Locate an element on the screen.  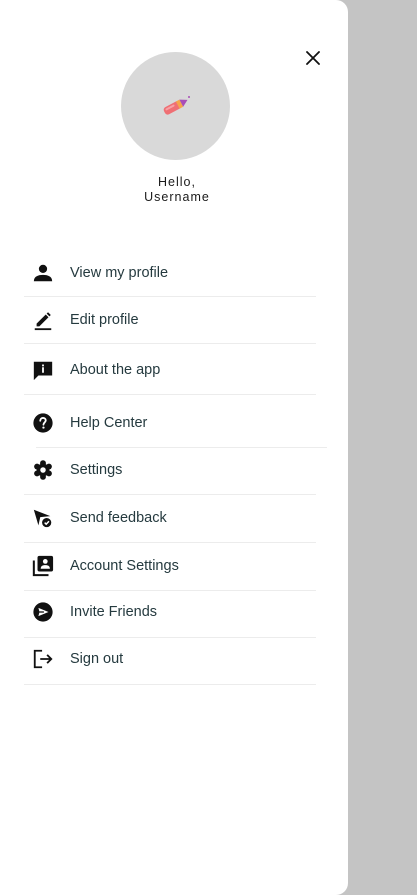
pencil-sticker-icon is located at coordinates (176, 105).